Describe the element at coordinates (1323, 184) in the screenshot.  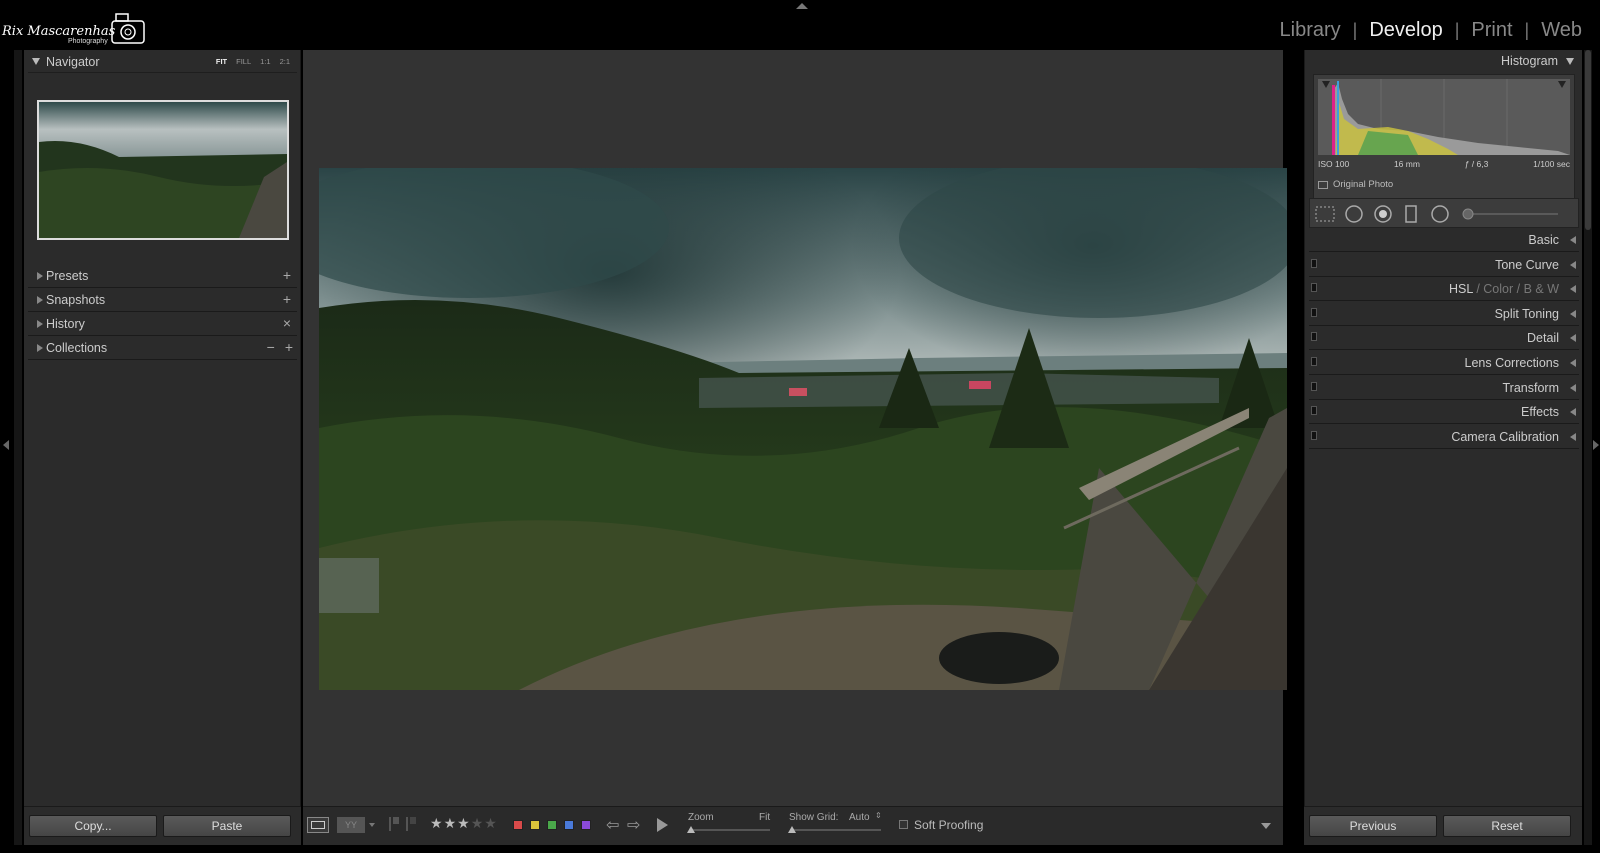
I see `original-photo-checkbox` at that location.